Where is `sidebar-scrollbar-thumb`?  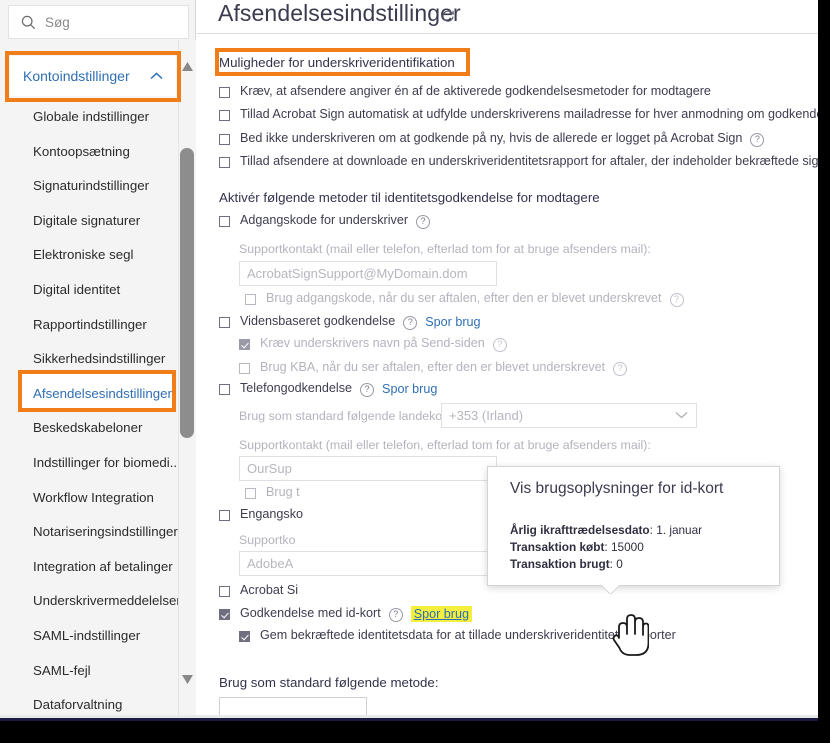 sidebar-scrollbar-thumb is located at coordinates (187, 293).